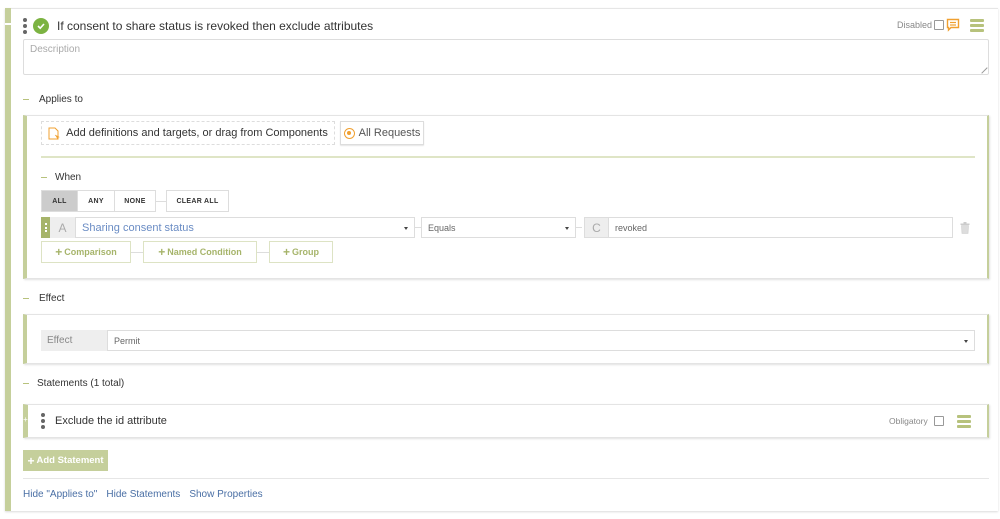  I want to click on effect-value: Permit, so click(127, 340).